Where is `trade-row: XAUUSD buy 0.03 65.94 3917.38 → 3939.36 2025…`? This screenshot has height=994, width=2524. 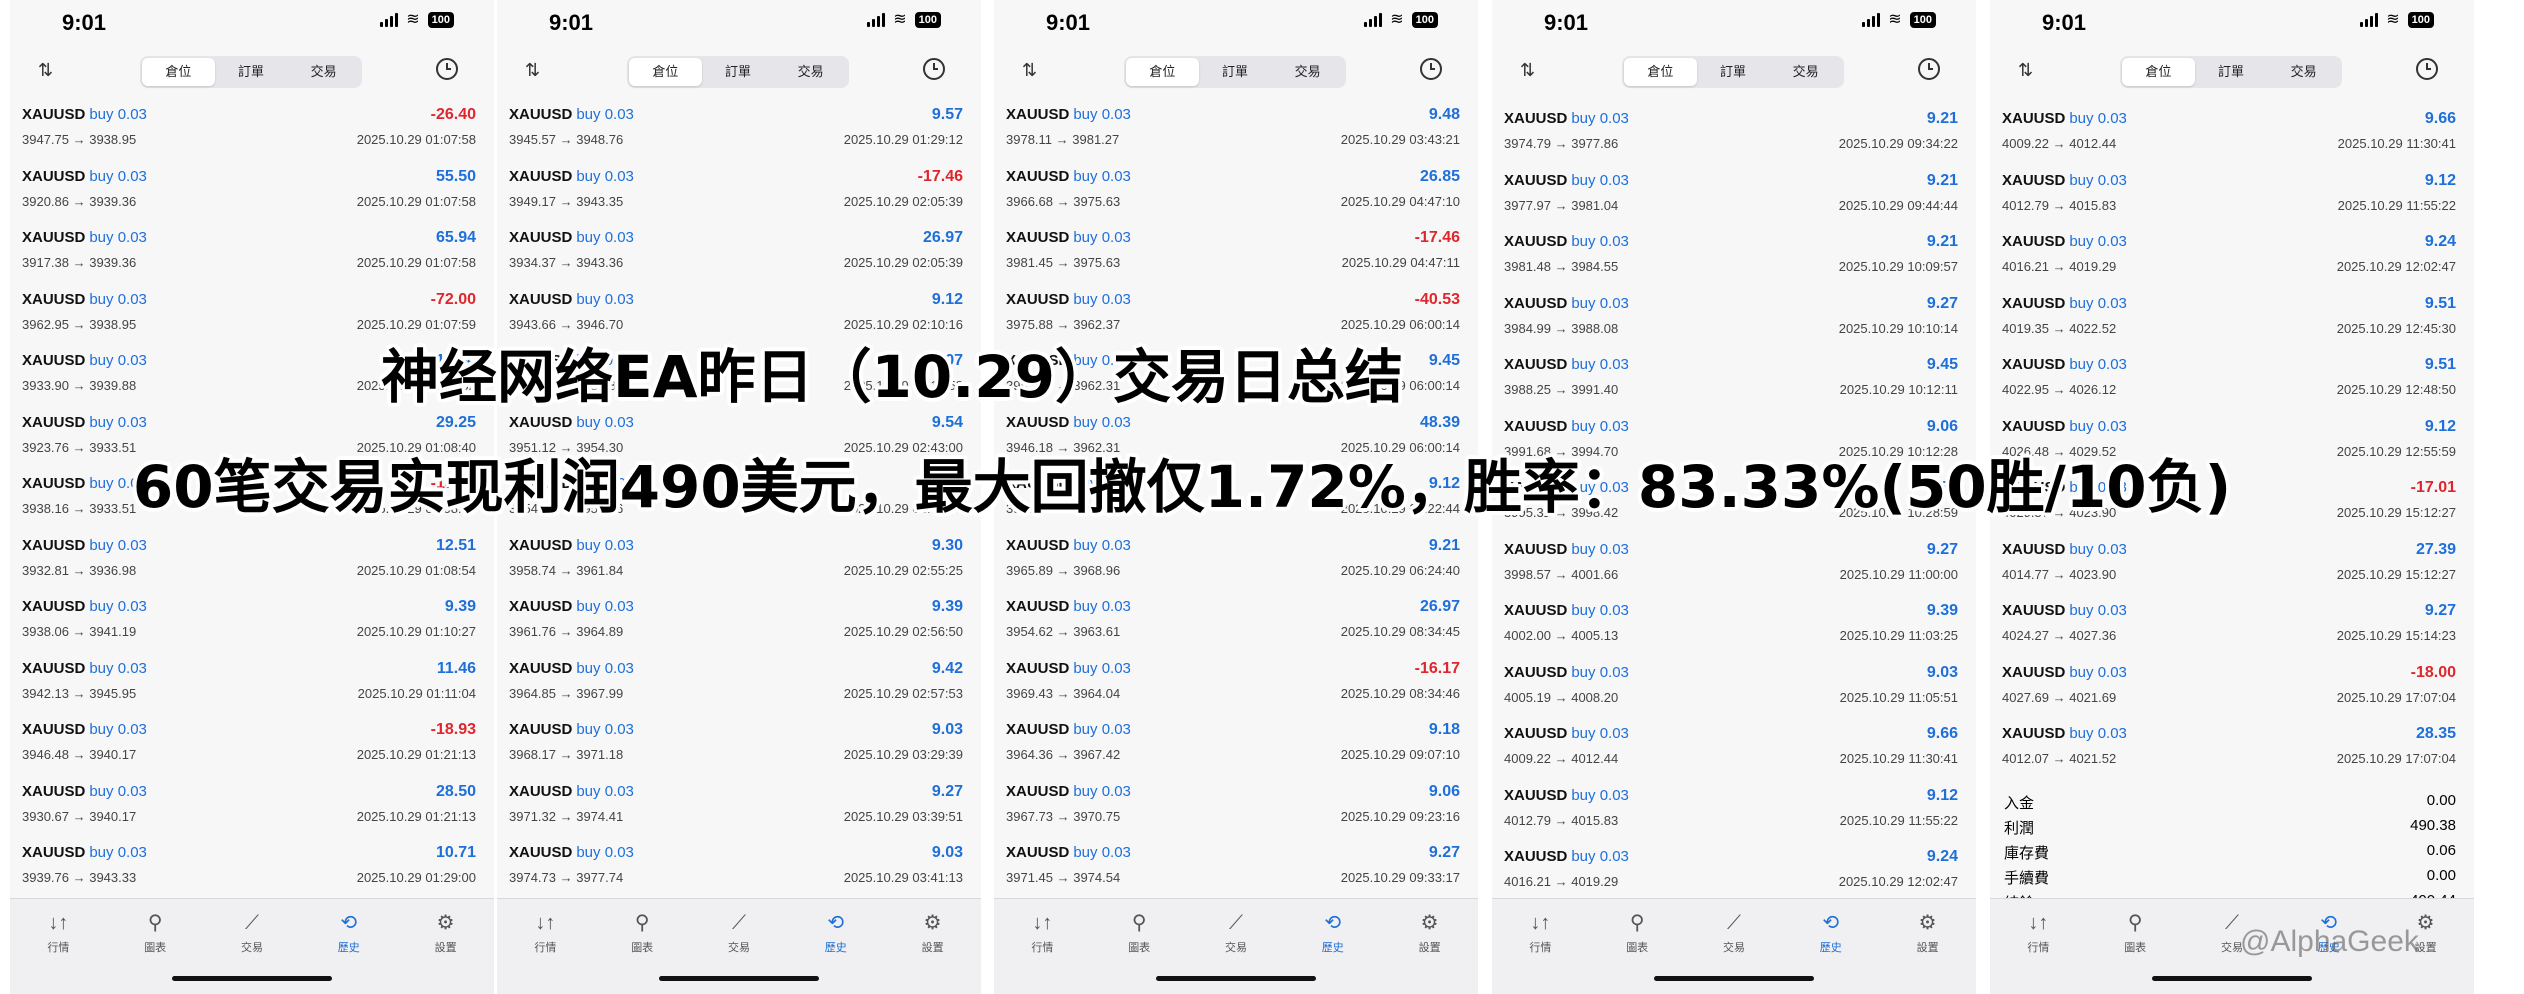 trade-row: XAUUSD buy 0.03 65.94 3917.38 → 3939.36 2025… is located at coordinates (252, 254).